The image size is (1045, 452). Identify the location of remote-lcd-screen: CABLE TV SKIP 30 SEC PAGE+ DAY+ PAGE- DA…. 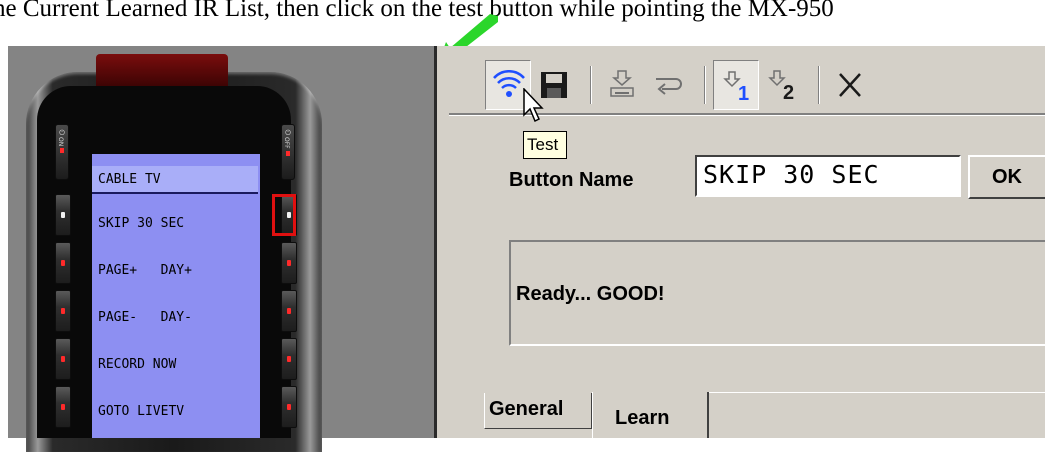
(176, 296).